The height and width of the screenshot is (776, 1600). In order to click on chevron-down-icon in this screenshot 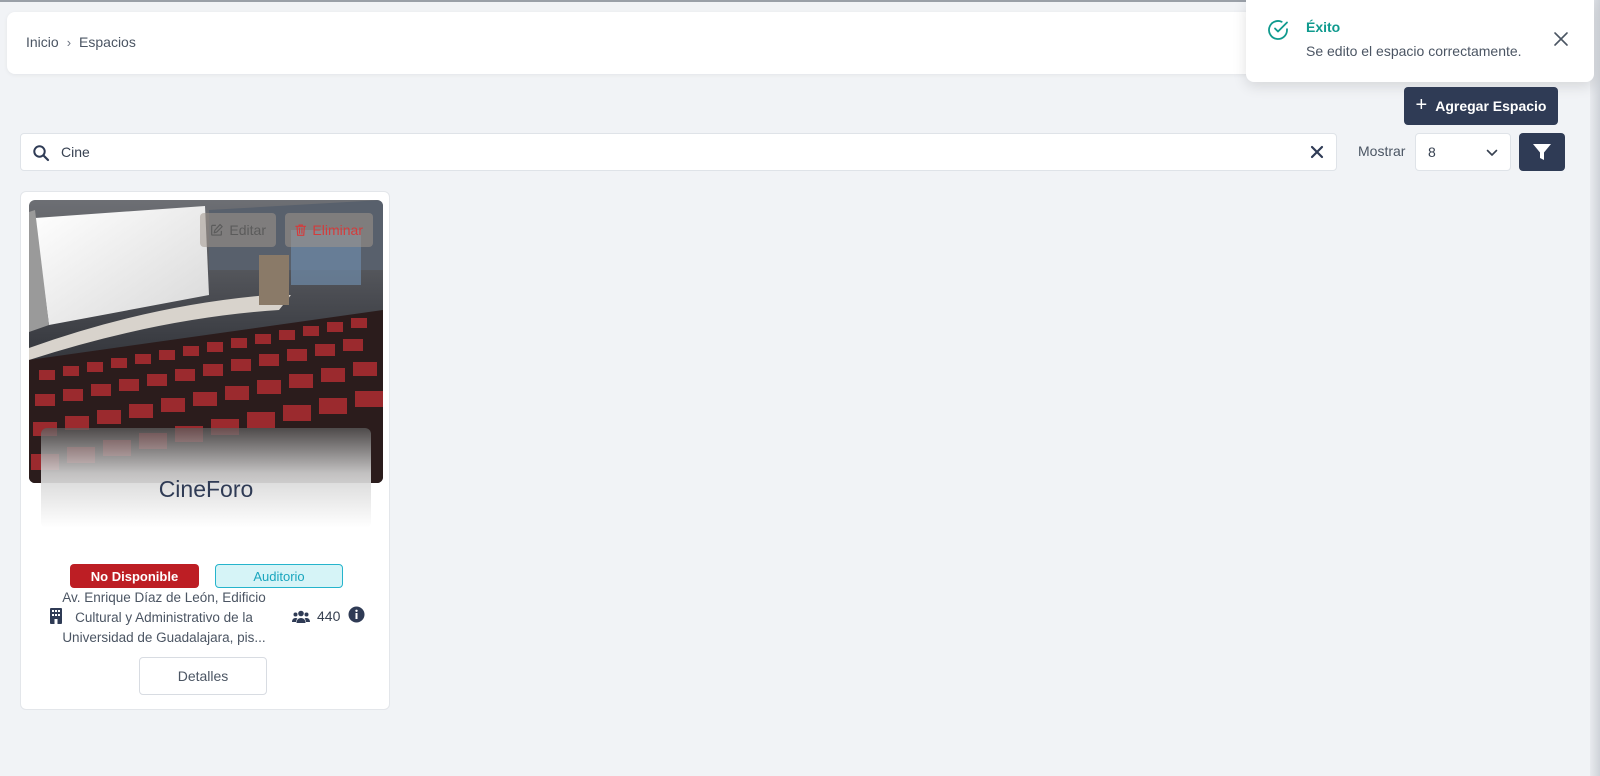, I will do `click(1492, 152)`.